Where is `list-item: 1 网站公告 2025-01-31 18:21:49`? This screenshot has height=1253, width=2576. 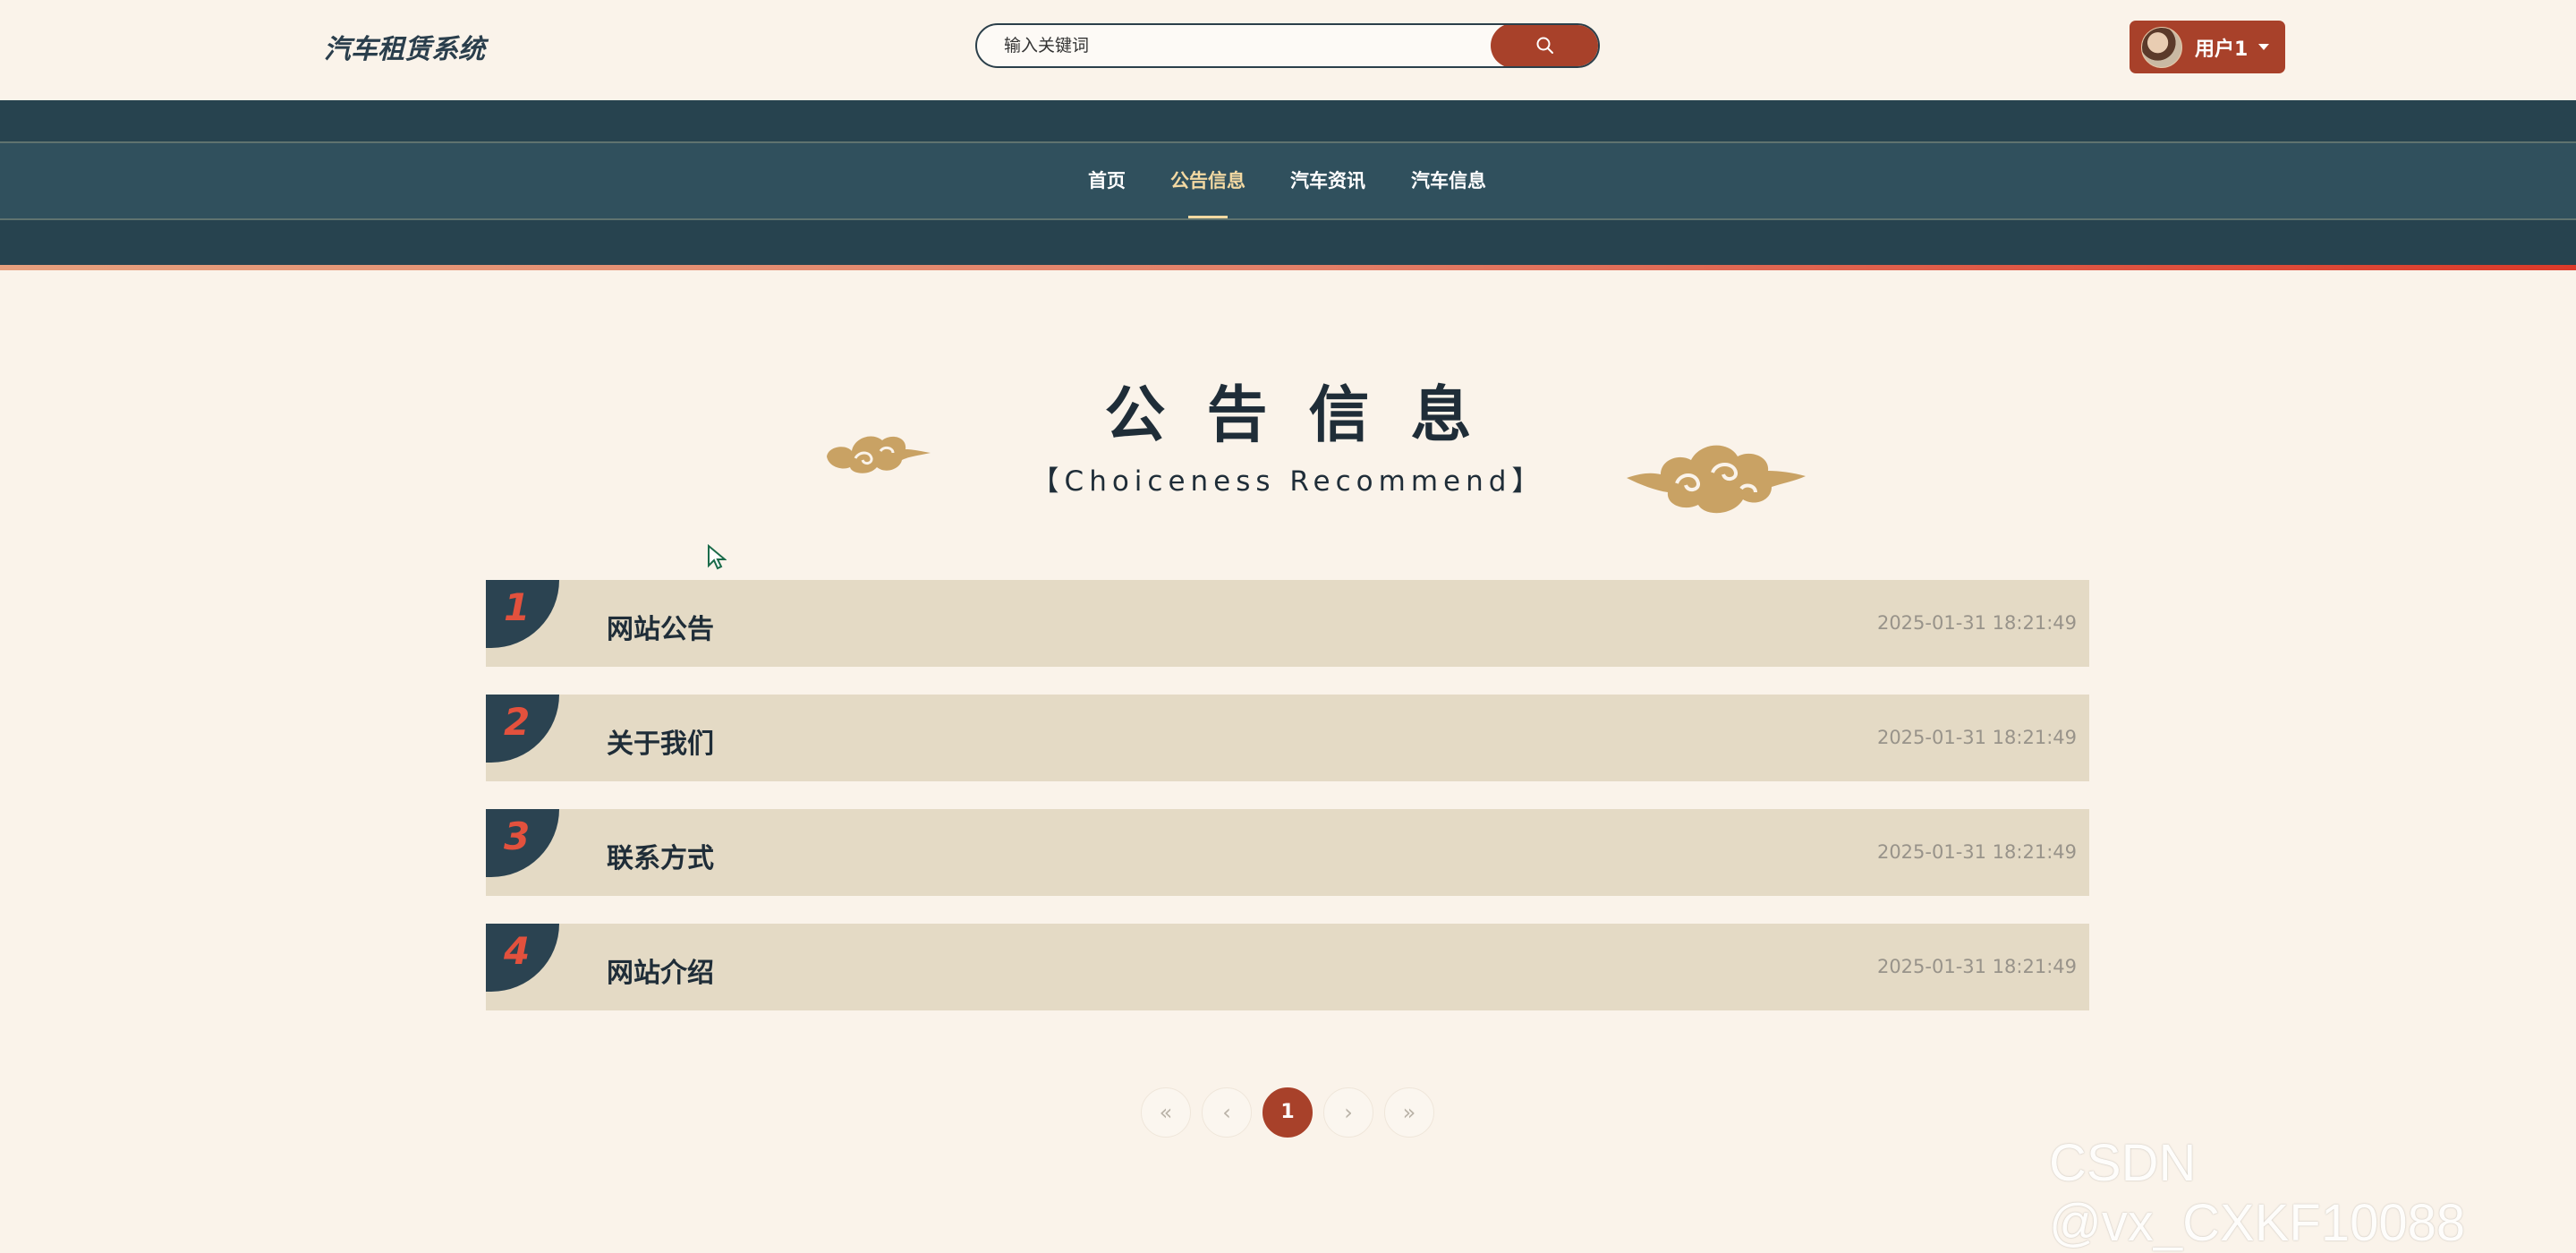 list-item: 1 网站公告 2025-01-31 18:21:49 is located at coordinates (1287, 623).